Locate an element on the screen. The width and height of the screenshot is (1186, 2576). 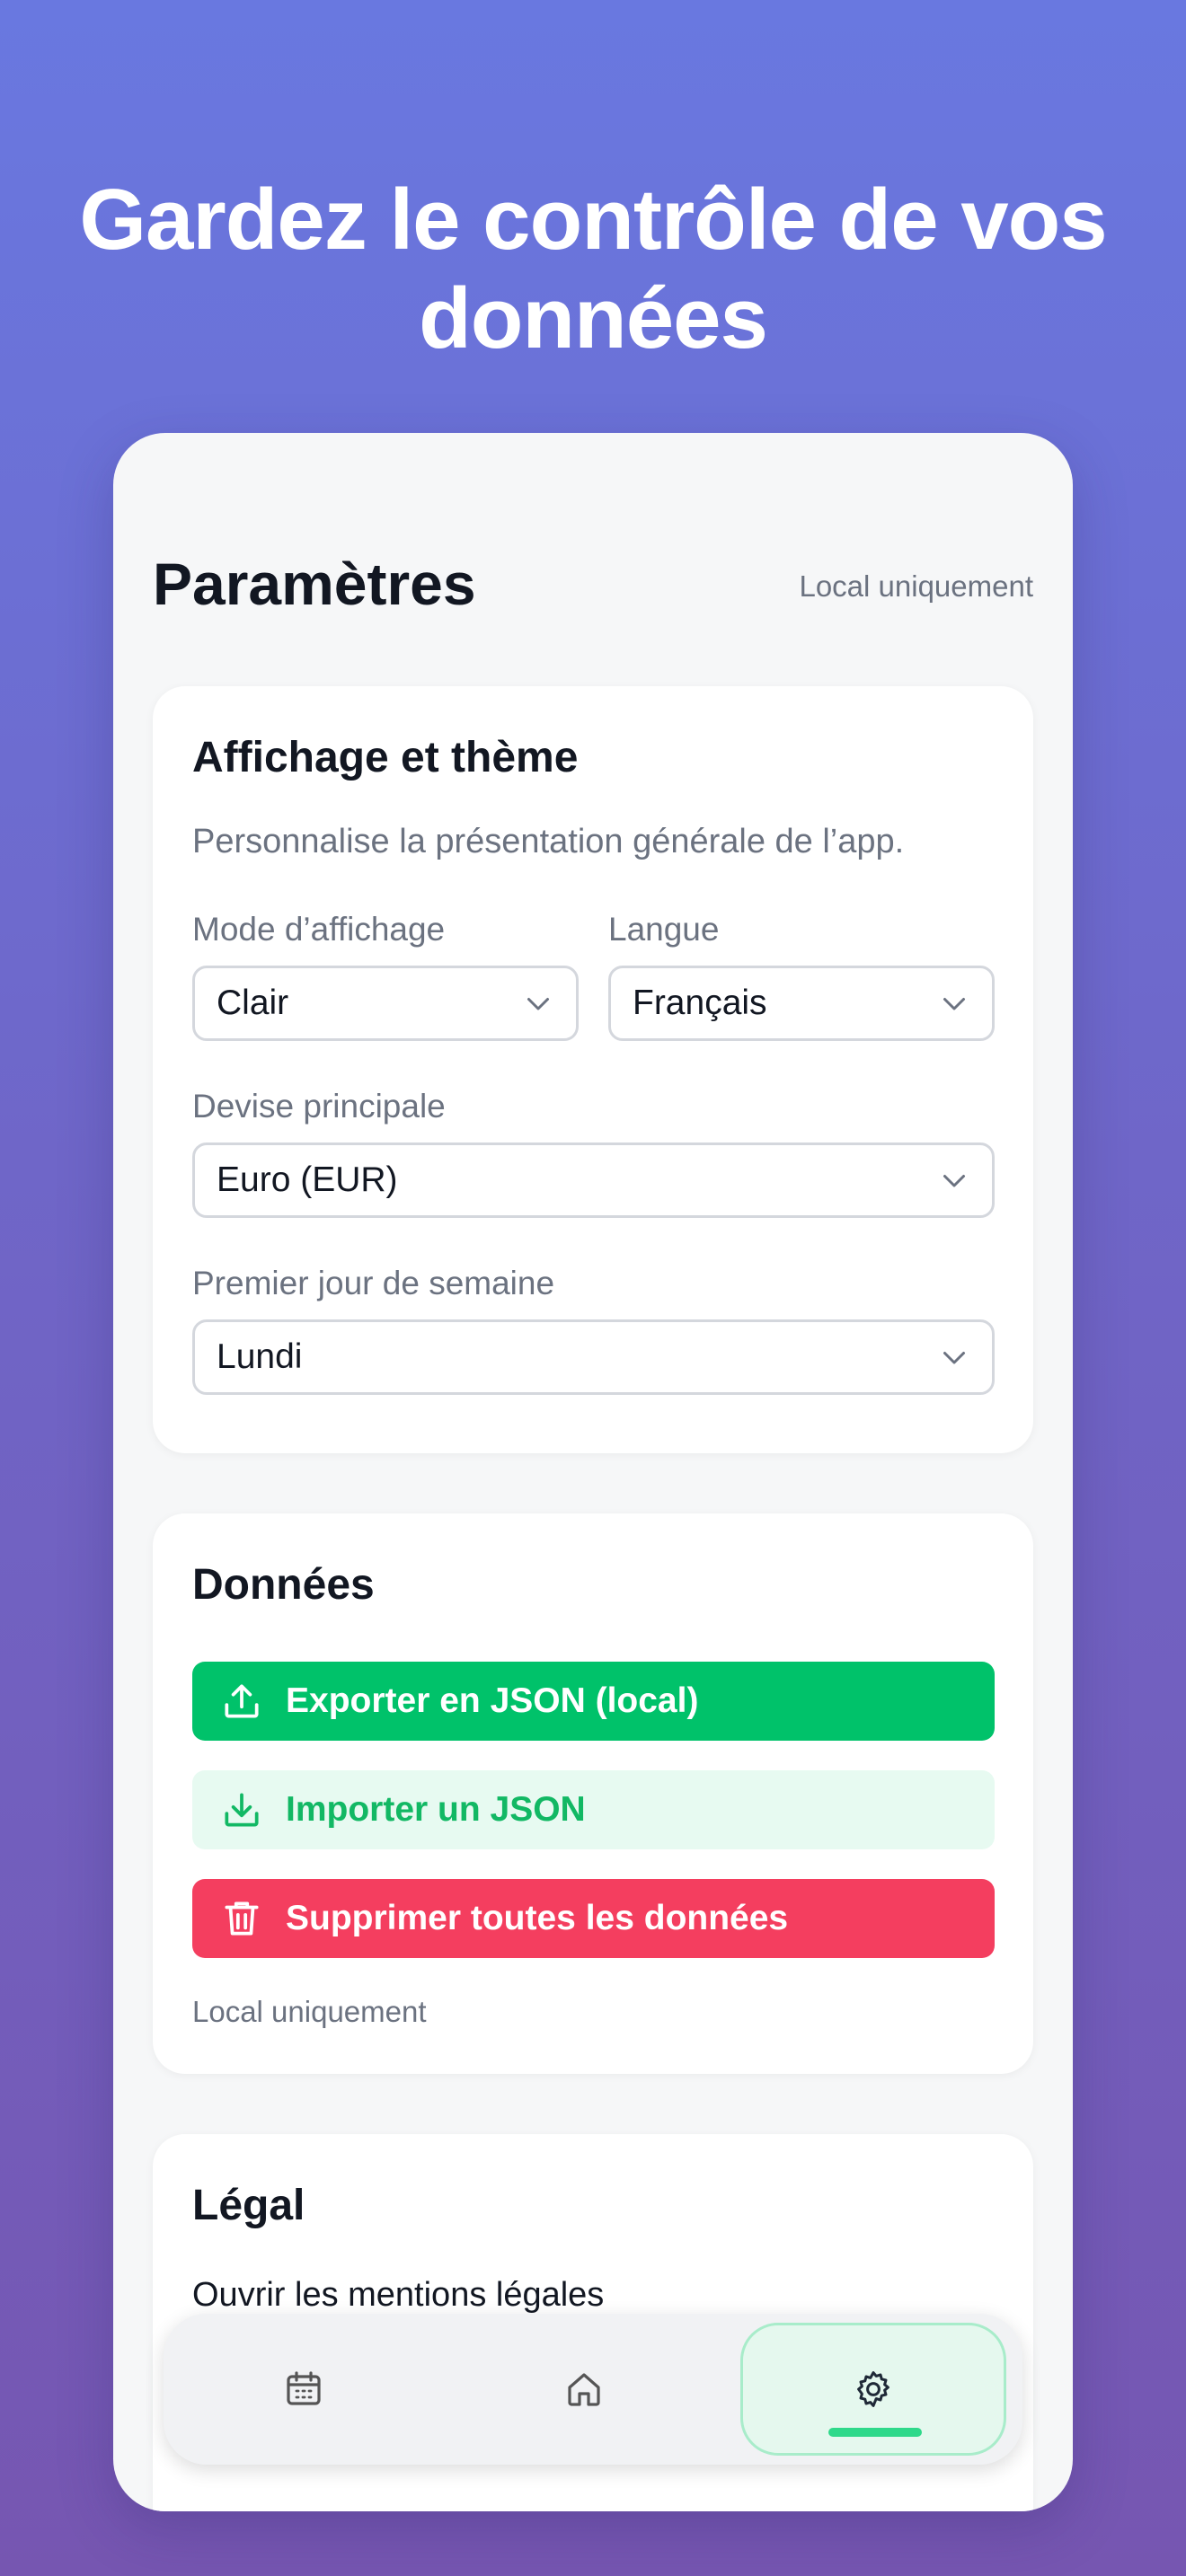
display-mode-select: Clair is located at coordinates (385, 1003).